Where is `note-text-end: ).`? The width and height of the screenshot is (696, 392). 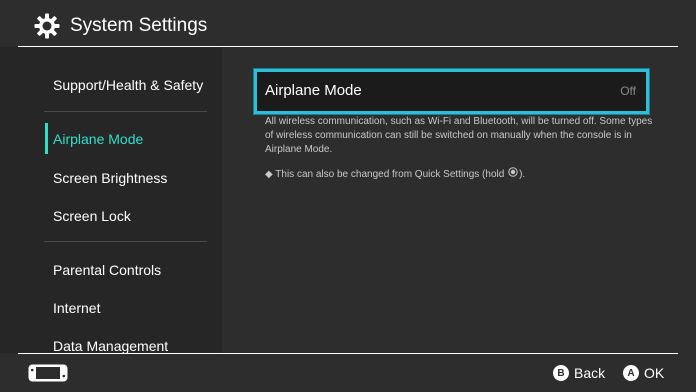 note-text-end: ). is located at coordinates (522, 175).